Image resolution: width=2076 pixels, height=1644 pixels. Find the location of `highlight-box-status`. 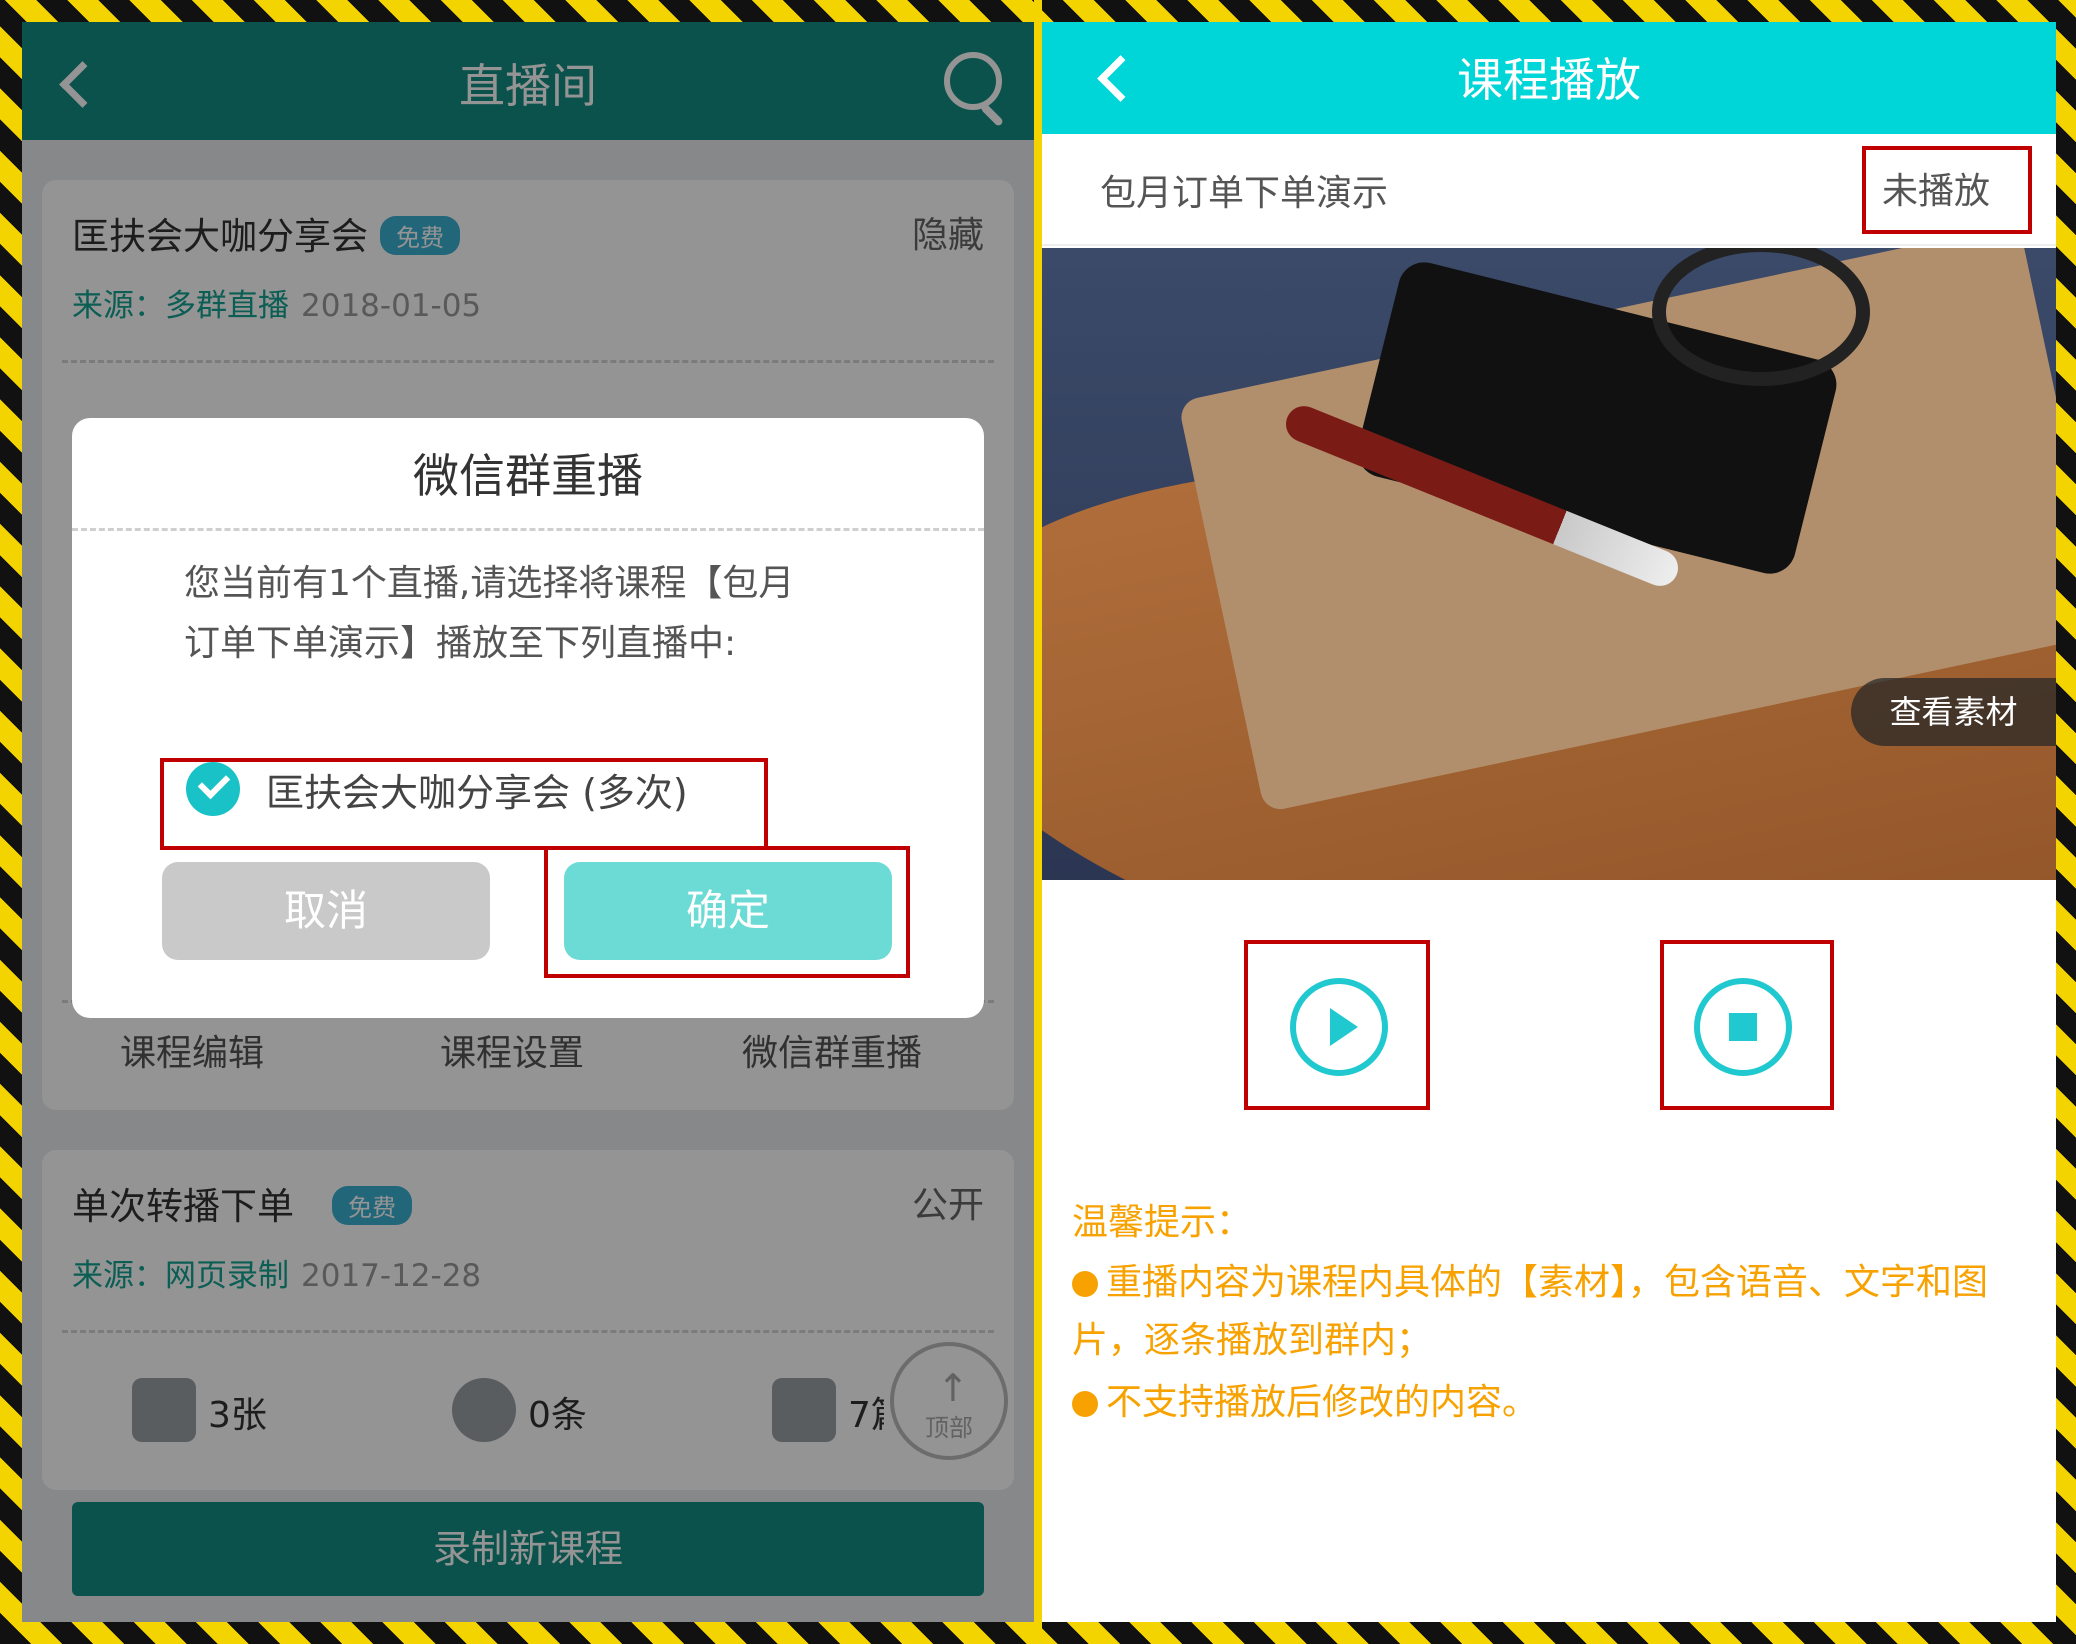

highlight-box-status is located at coordinates (1947, 190).